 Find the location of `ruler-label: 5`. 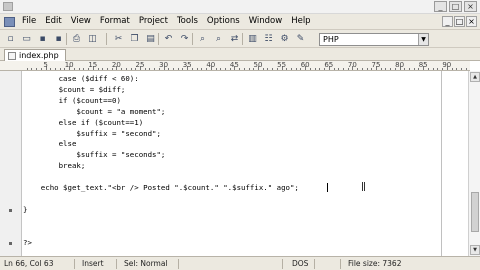

ruler-label: 5 is located at coordinates (45, 65).